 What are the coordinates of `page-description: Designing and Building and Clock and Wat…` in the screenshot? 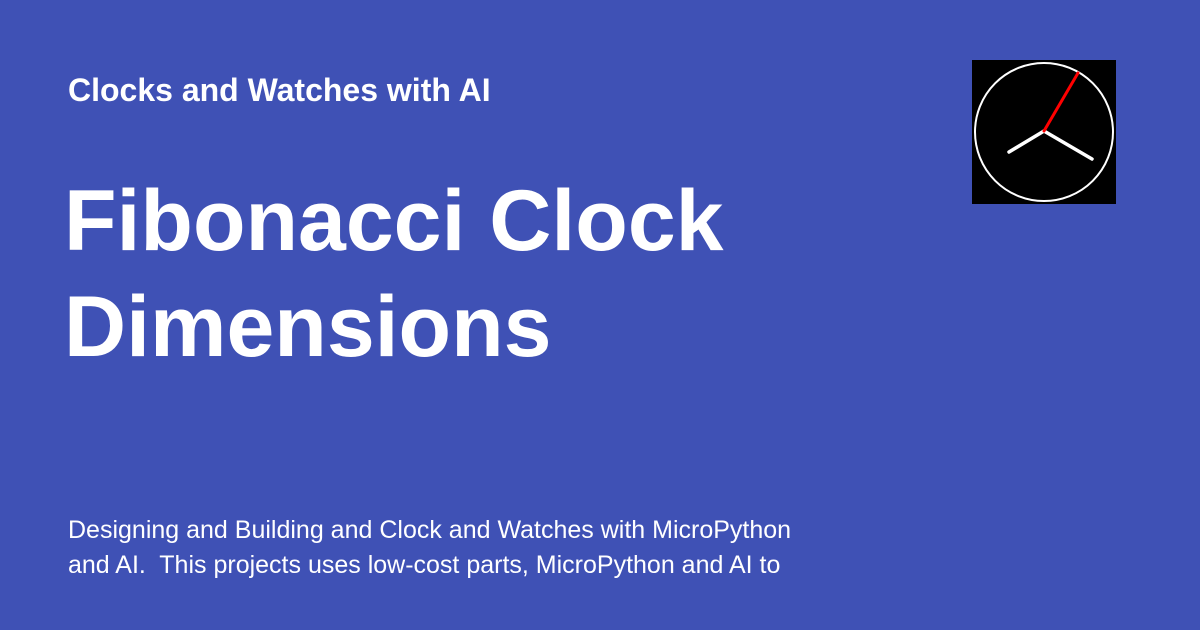 It's located at (518, 548).